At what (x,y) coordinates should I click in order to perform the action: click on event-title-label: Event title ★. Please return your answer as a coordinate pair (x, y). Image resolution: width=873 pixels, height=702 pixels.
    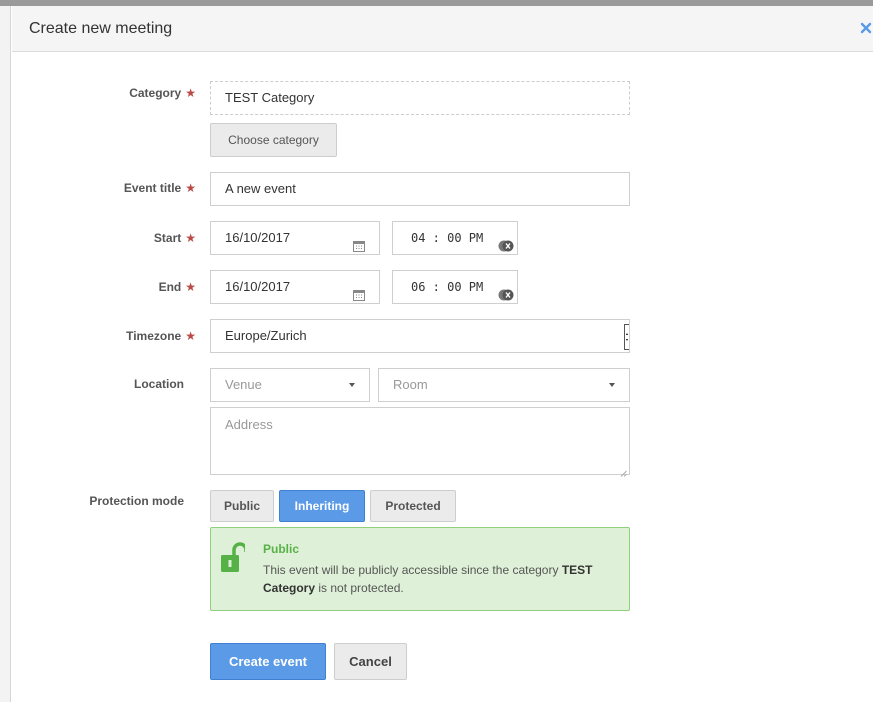
    Looking at the image, I should click on (110, 188).